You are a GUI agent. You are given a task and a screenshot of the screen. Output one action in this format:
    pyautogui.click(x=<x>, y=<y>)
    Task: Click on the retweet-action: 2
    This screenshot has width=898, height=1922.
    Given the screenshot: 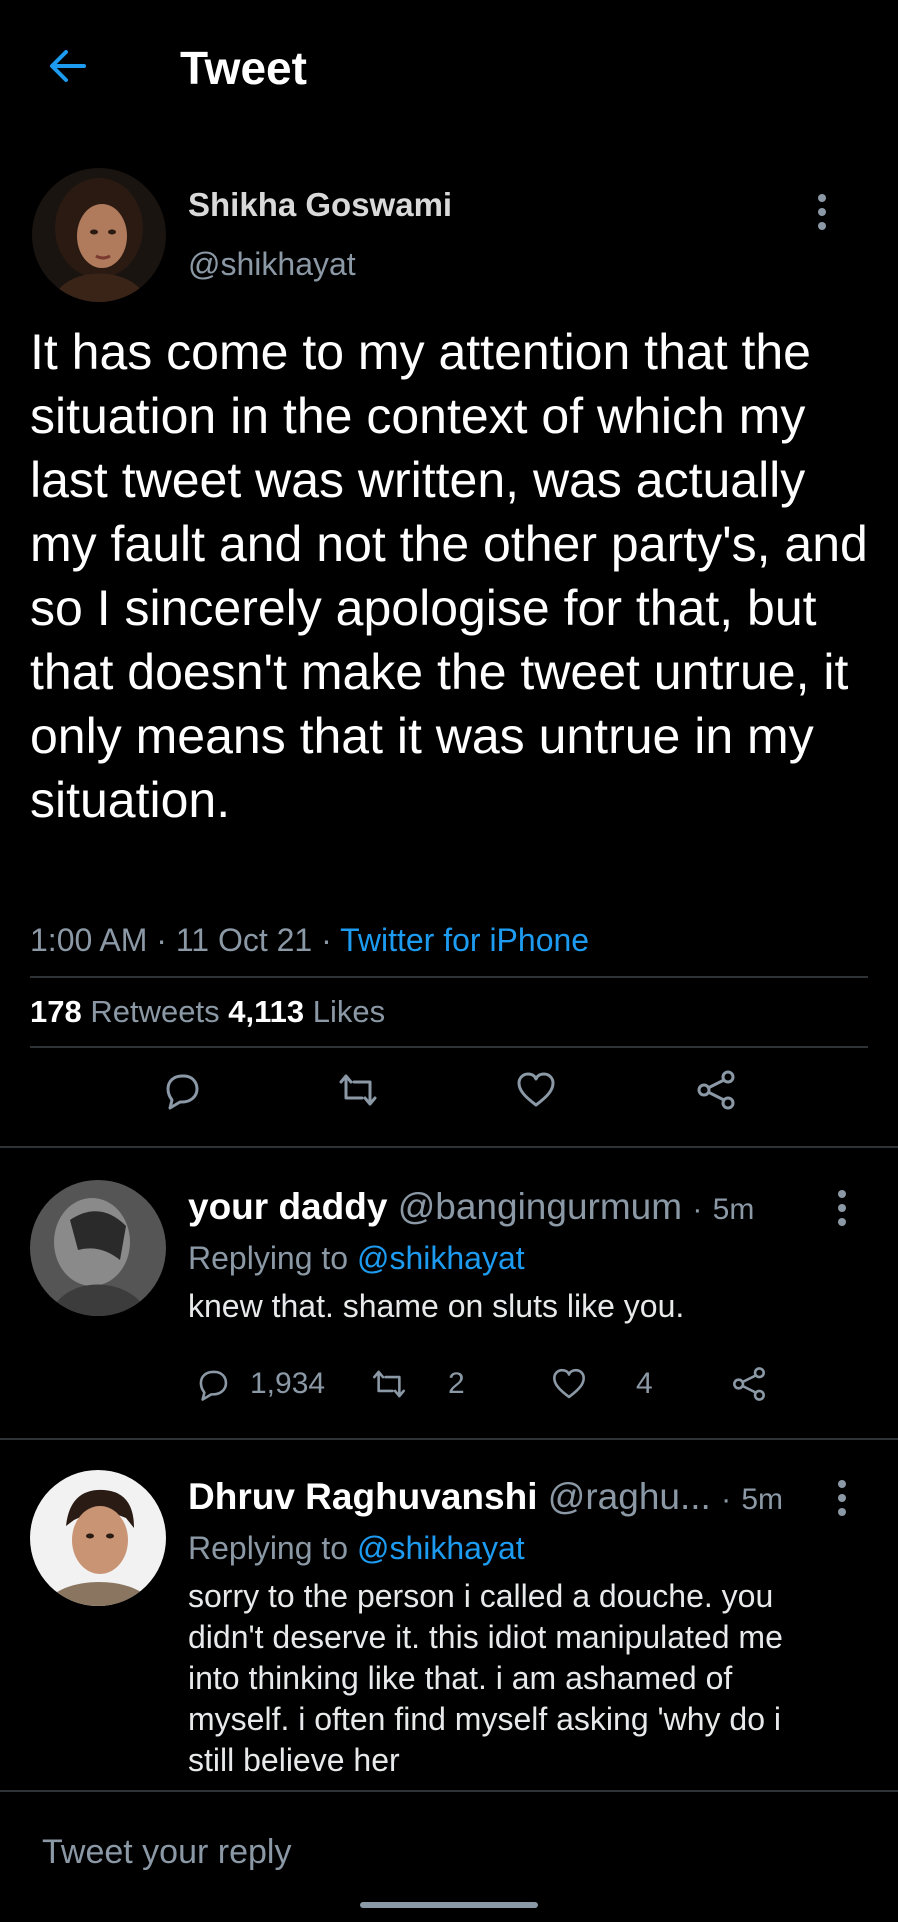 What is the action you would take?
    pyautogui.click(x=417, y=1384)
    